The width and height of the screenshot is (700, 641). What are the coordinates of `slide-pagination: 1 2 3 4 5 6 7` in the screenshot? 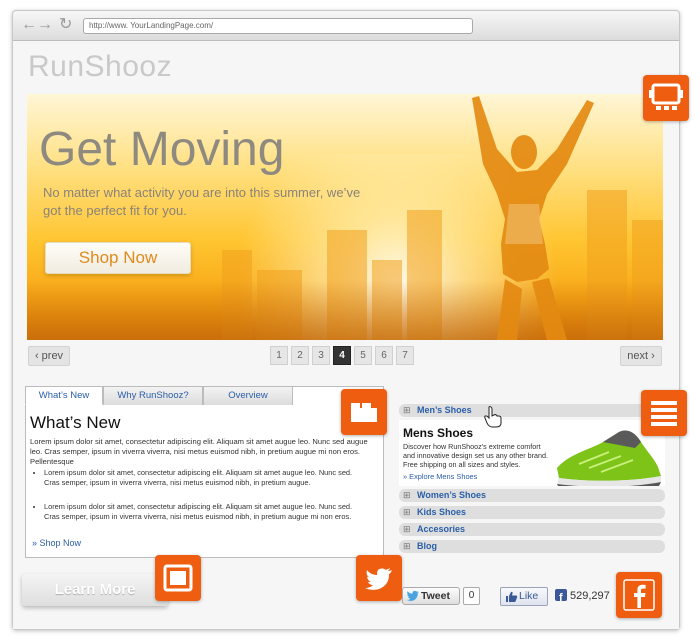 It's located at (342, 355).